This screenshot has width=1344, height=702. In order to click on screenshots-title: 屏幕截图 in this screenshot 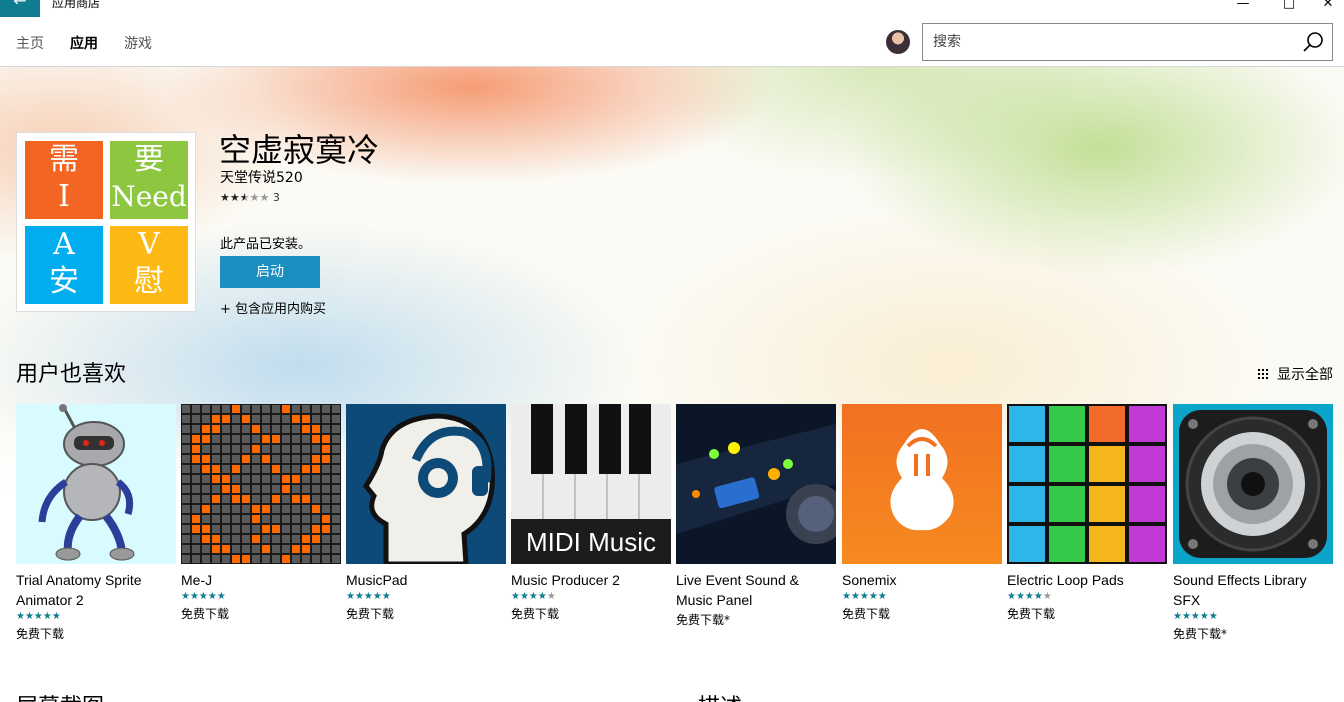, I will do `click(60, 695)`.